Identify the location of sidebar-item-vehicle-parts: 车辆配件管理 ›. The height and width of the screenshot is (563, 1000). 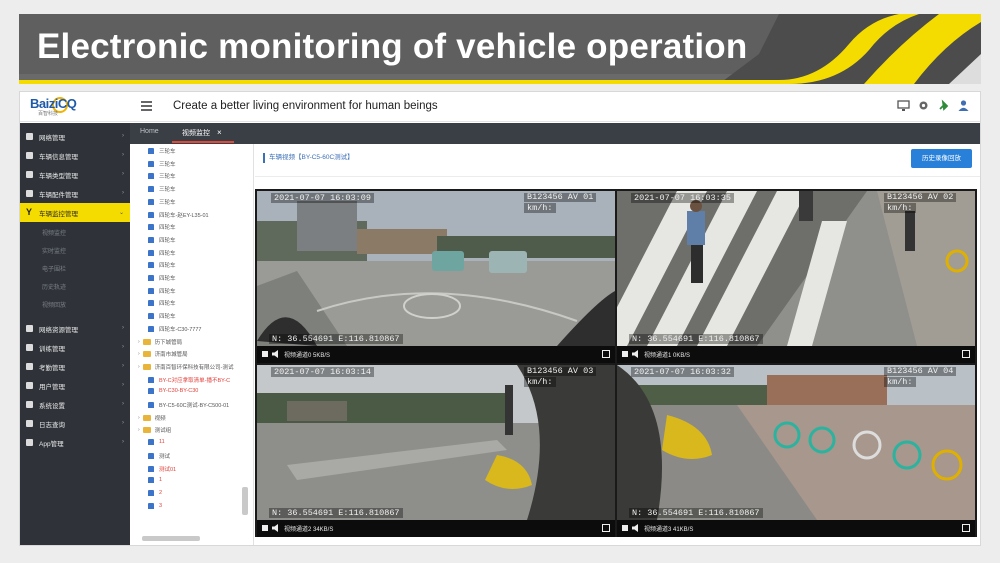
(75, 193).